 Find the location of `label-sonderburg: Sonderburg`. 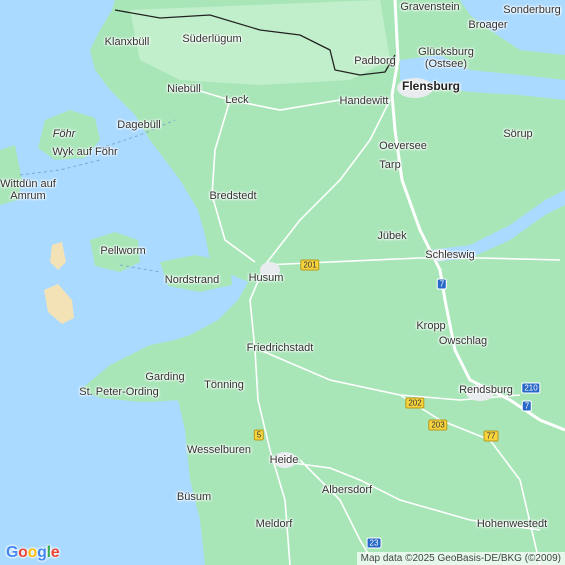

label-sonderburg: Sonderburg is located at coordinates (532, 10).